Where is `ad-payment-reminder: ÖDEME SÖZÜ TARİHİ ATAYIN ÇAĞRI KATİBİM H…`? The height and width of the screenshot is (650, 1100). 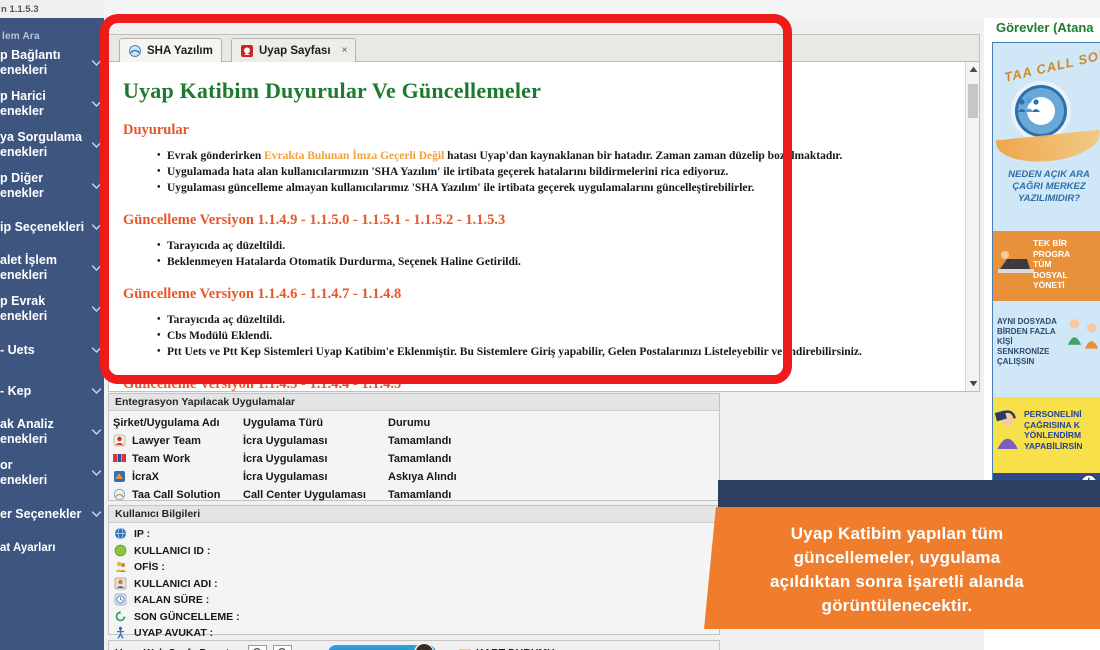 ad-payment-reminder: ÖDEME SÖZÜ TARİHİ ATAYIN ÇAĞRI KATİBİM H… is located at coordinates (1046, 498).